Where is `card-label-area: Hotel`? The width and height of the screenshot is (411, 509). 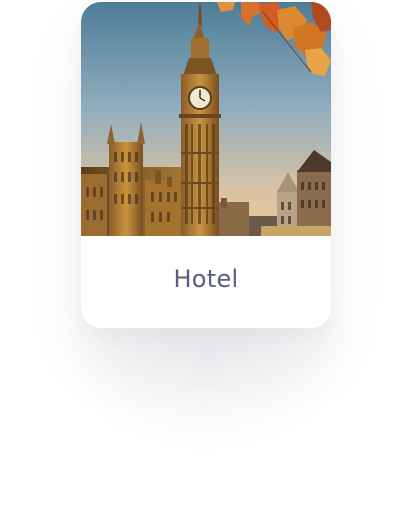
card-label-area: Hotel is located at coordinates (206, 282).